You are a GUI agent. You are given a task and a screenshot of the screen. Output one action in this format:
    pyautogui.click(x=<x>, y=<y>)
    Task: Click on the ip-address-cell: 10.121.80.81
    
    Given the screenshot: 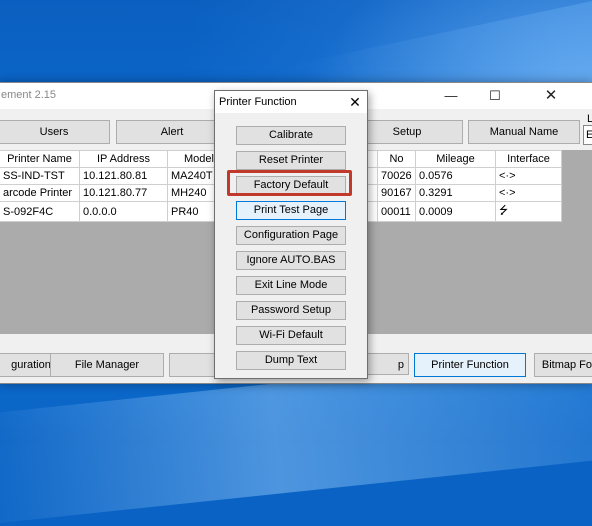 What is the action you would take?
    pyautogui.click(x=123, y=176)
    